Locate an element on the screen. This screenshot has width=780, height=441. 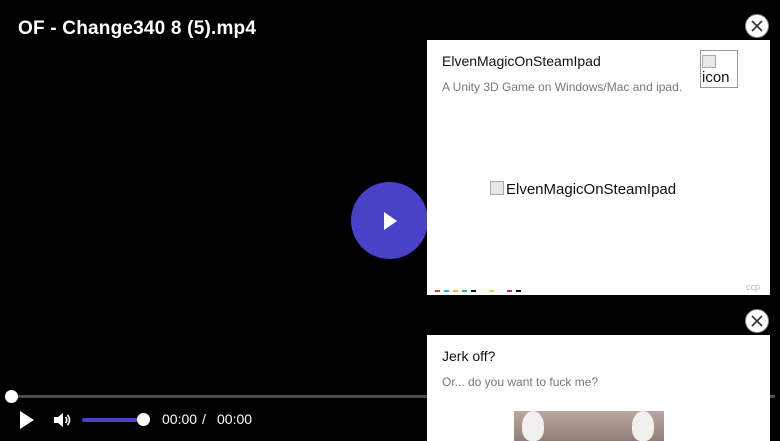
big-play-button is located at coordinates (389, 220).